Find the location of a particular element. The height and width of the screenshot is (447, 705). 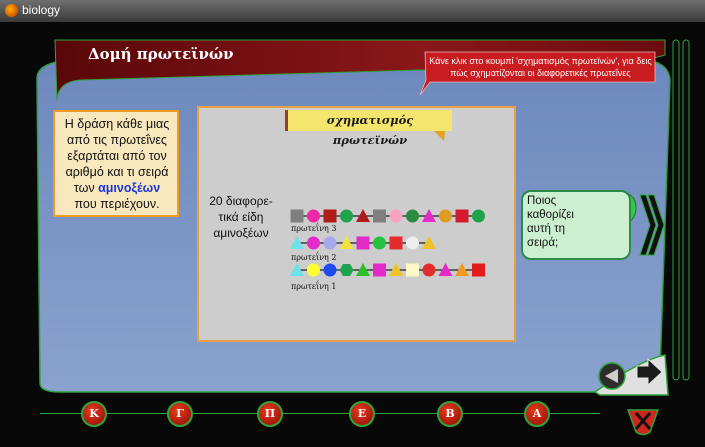

nav-button-v: Β is located at coordinates (450, 414).